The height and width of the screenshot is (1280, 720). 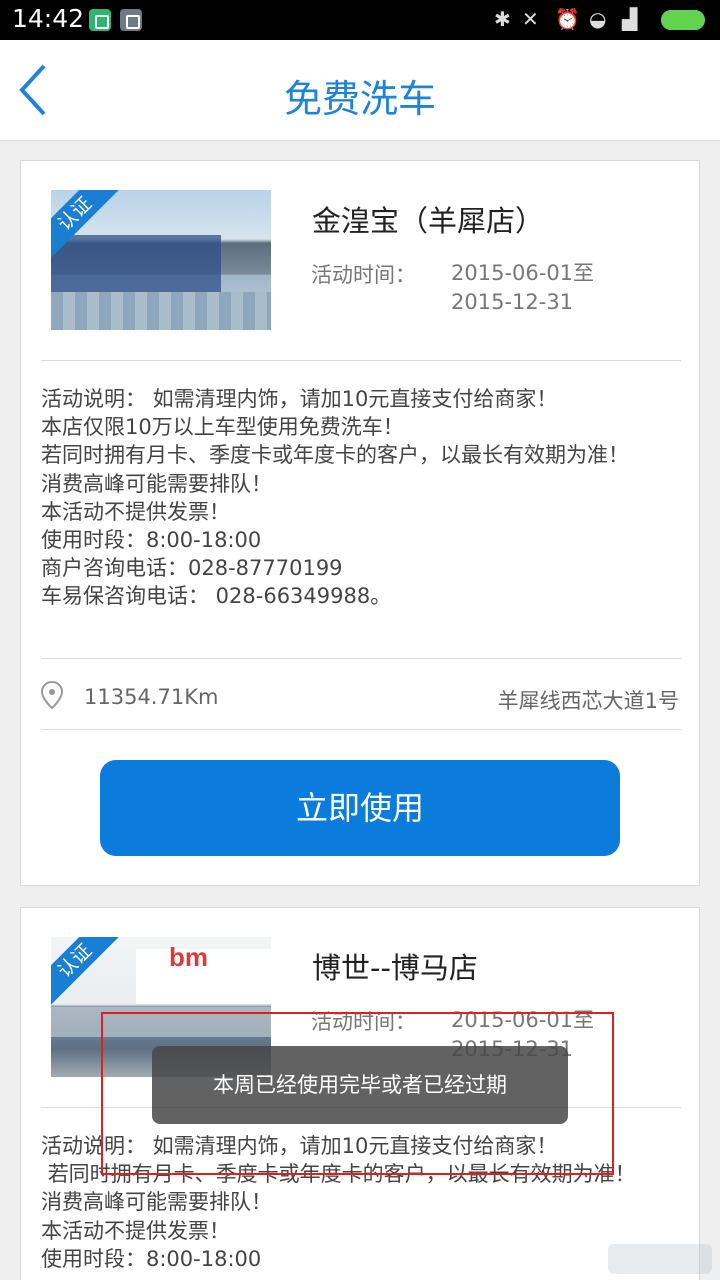 I want to click on app-header: 免费洗车, so click(x=360, y=90).